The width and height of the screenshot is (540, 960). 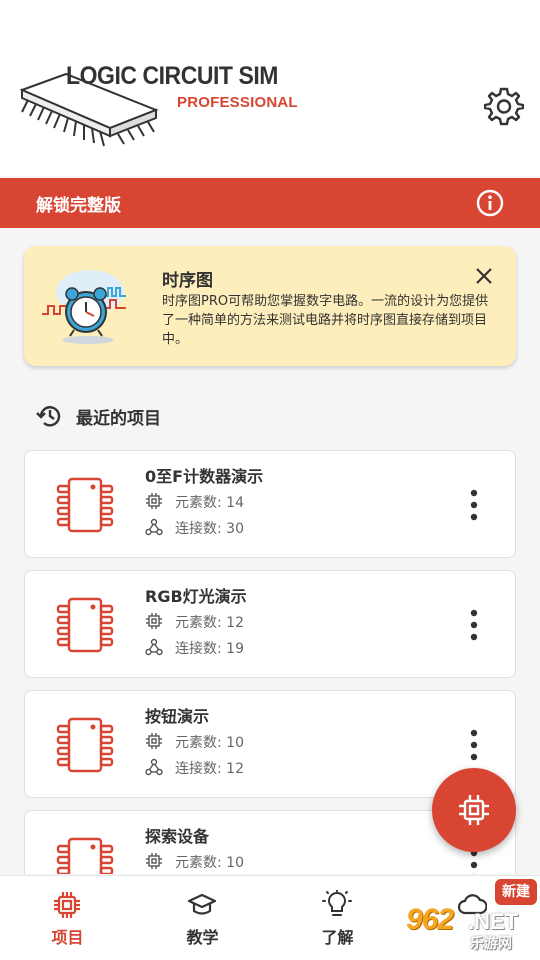 I want to click on recent-projects-label: 最近的项目, so click(x=118, y=419).